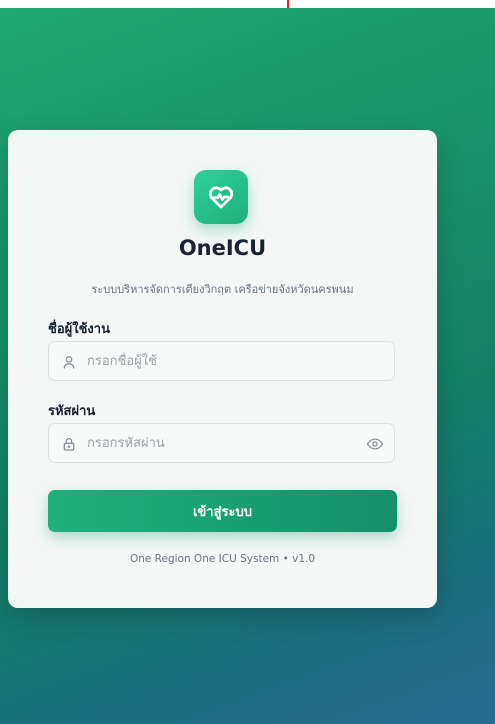 The width and height of the screenshot is (495, 724). What do you see at coordinates (222, 248) in the screenshot?
I see `app-title: OneICU` at bounding box center [222, 248].